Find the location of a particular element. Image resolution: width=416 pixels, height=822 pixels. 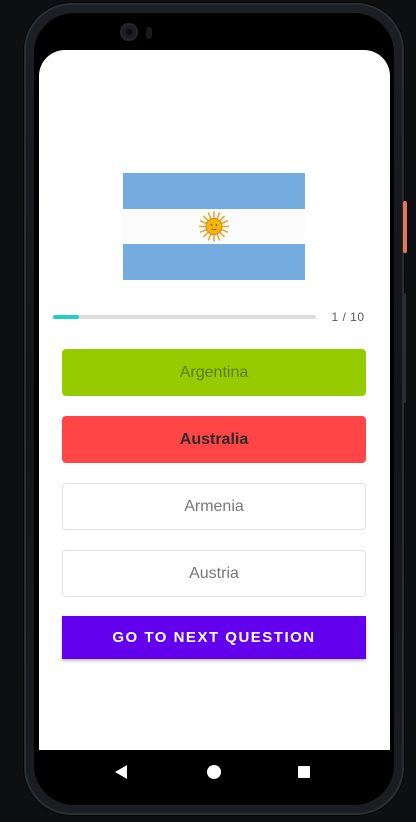

answer-option-australia: Australia is located at coordinates (214, 439).